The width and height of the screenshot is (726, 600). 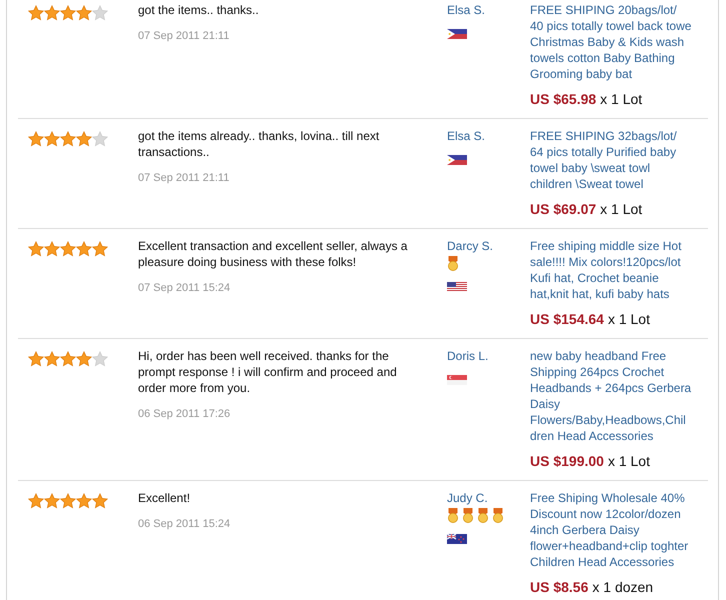 What do you see at coordinates (470, 246) in the screenshot?
I see `buyer-name-link: Darcy S.` at bounding box center [470, 246].